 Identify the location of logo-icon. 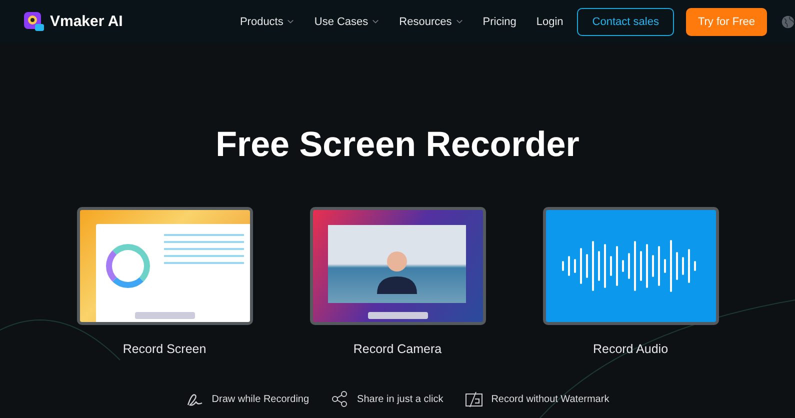
(34, 22).